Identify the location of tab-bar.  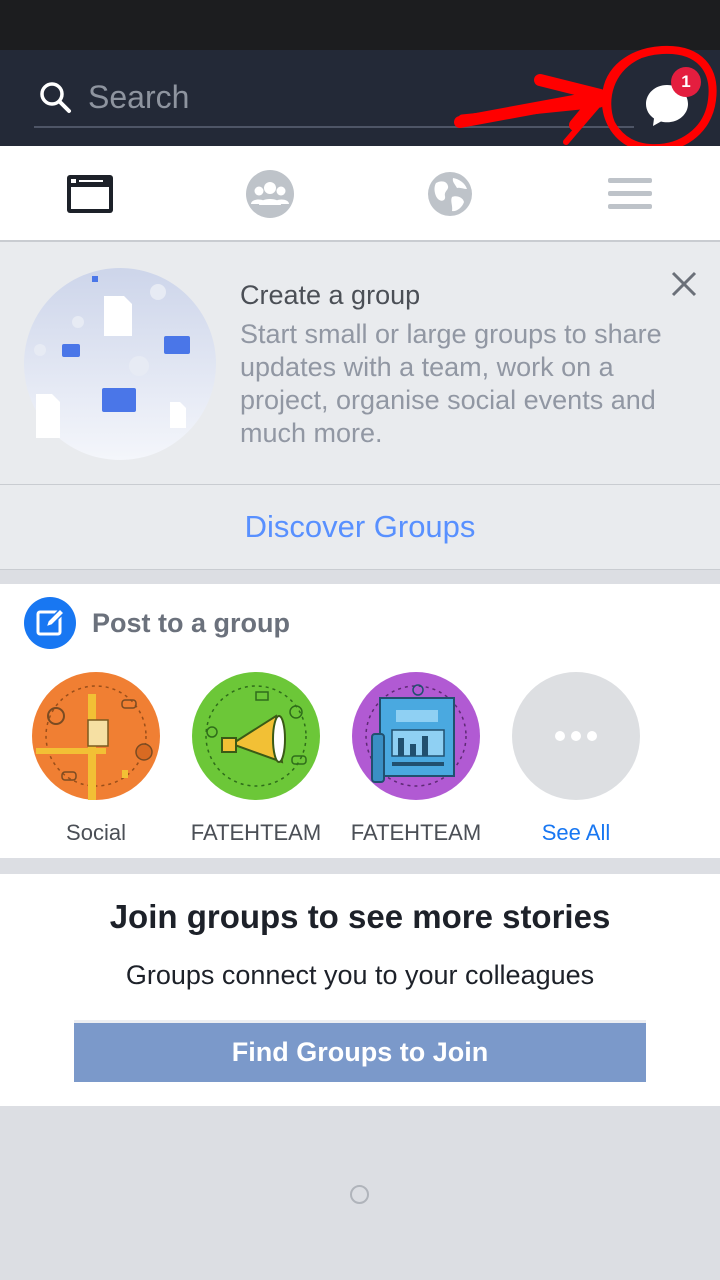
(360, 194).